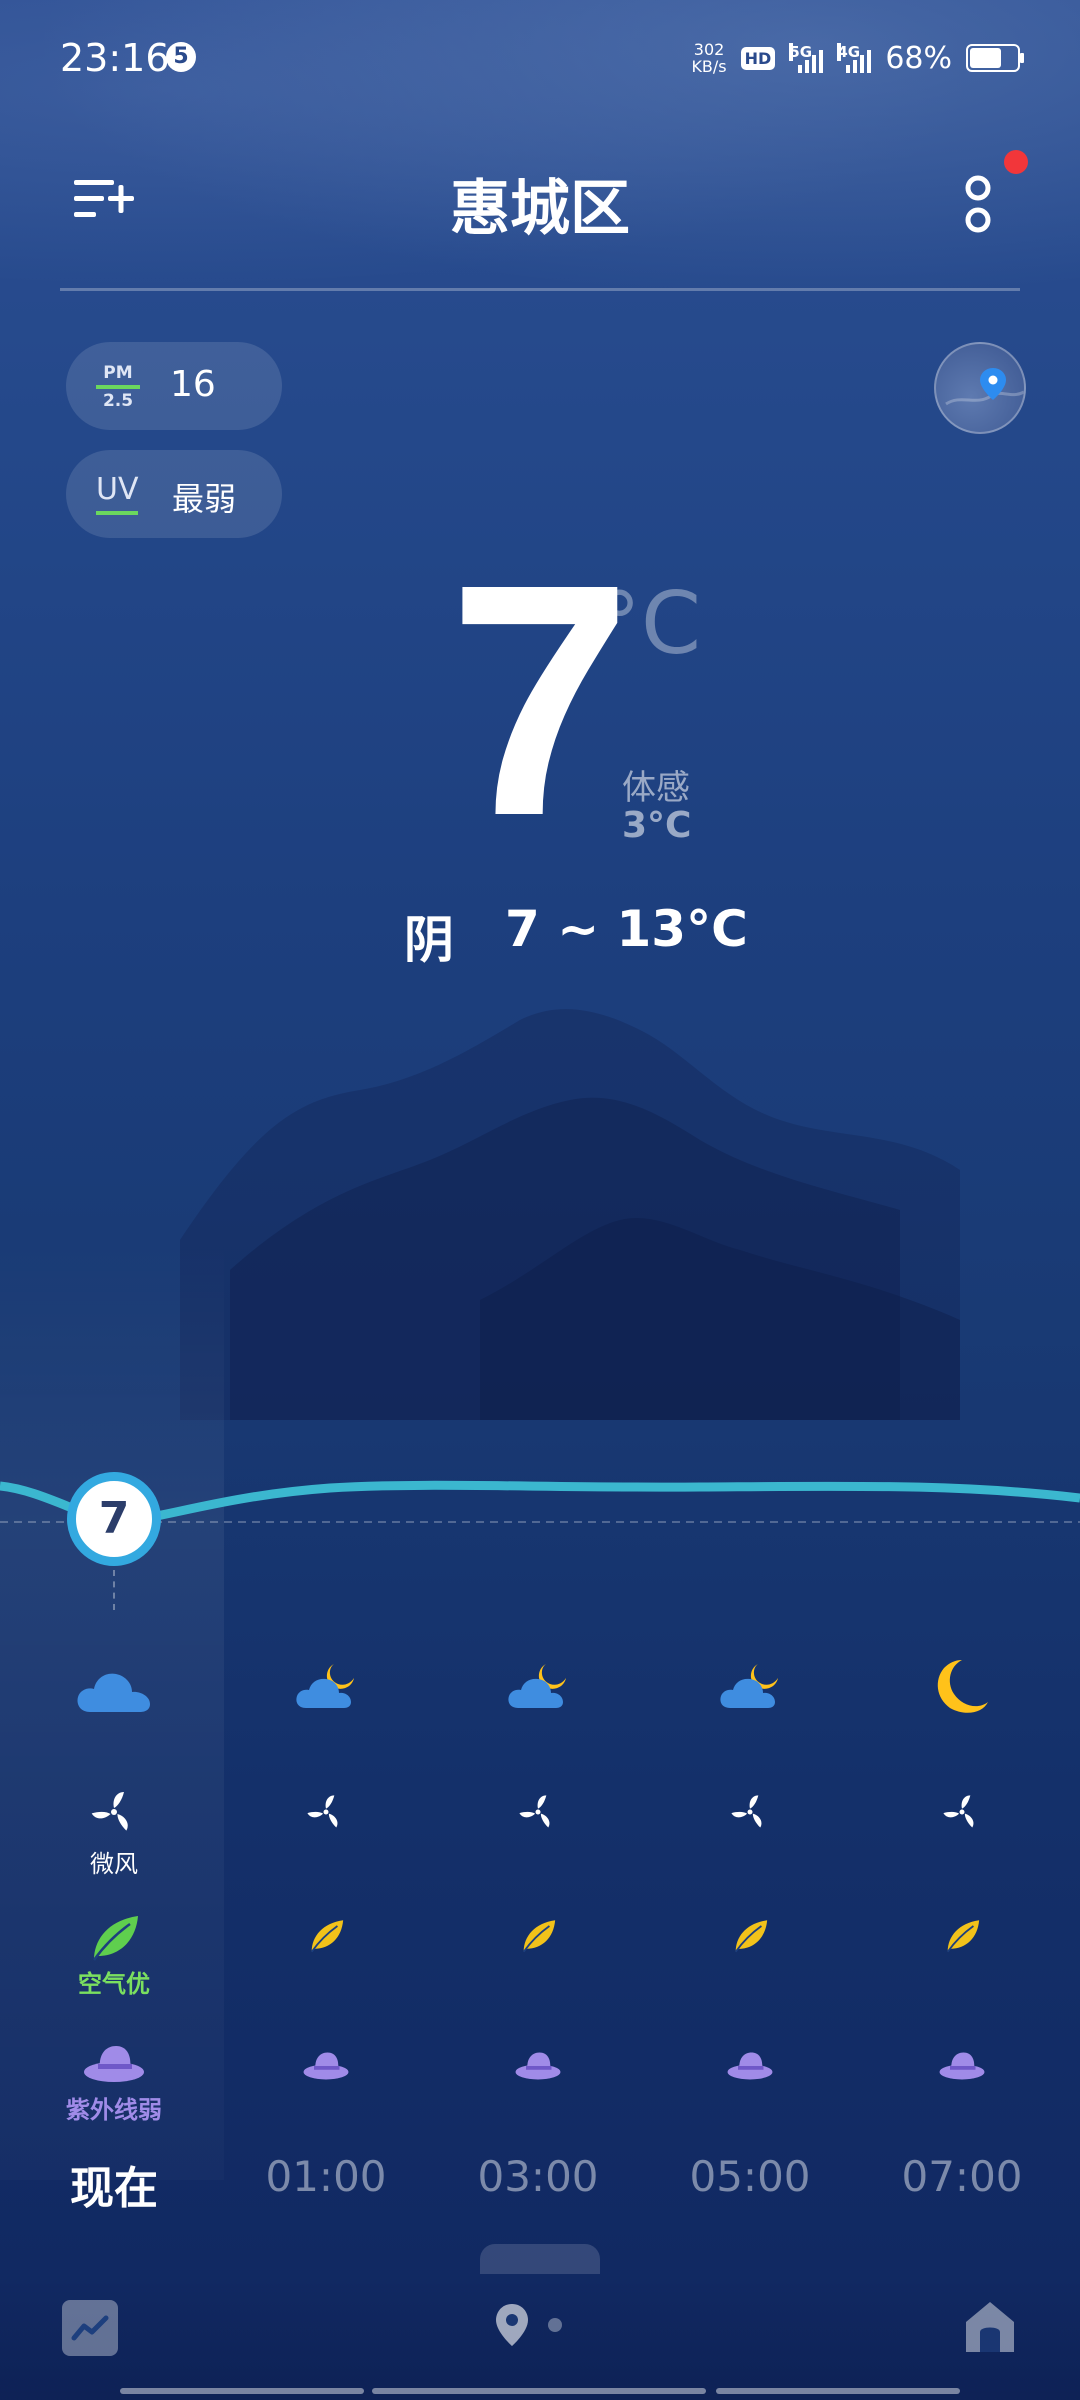 The height and width of the screenshot is (2400, 1080). I want to click on map-button, so click(980, 388).